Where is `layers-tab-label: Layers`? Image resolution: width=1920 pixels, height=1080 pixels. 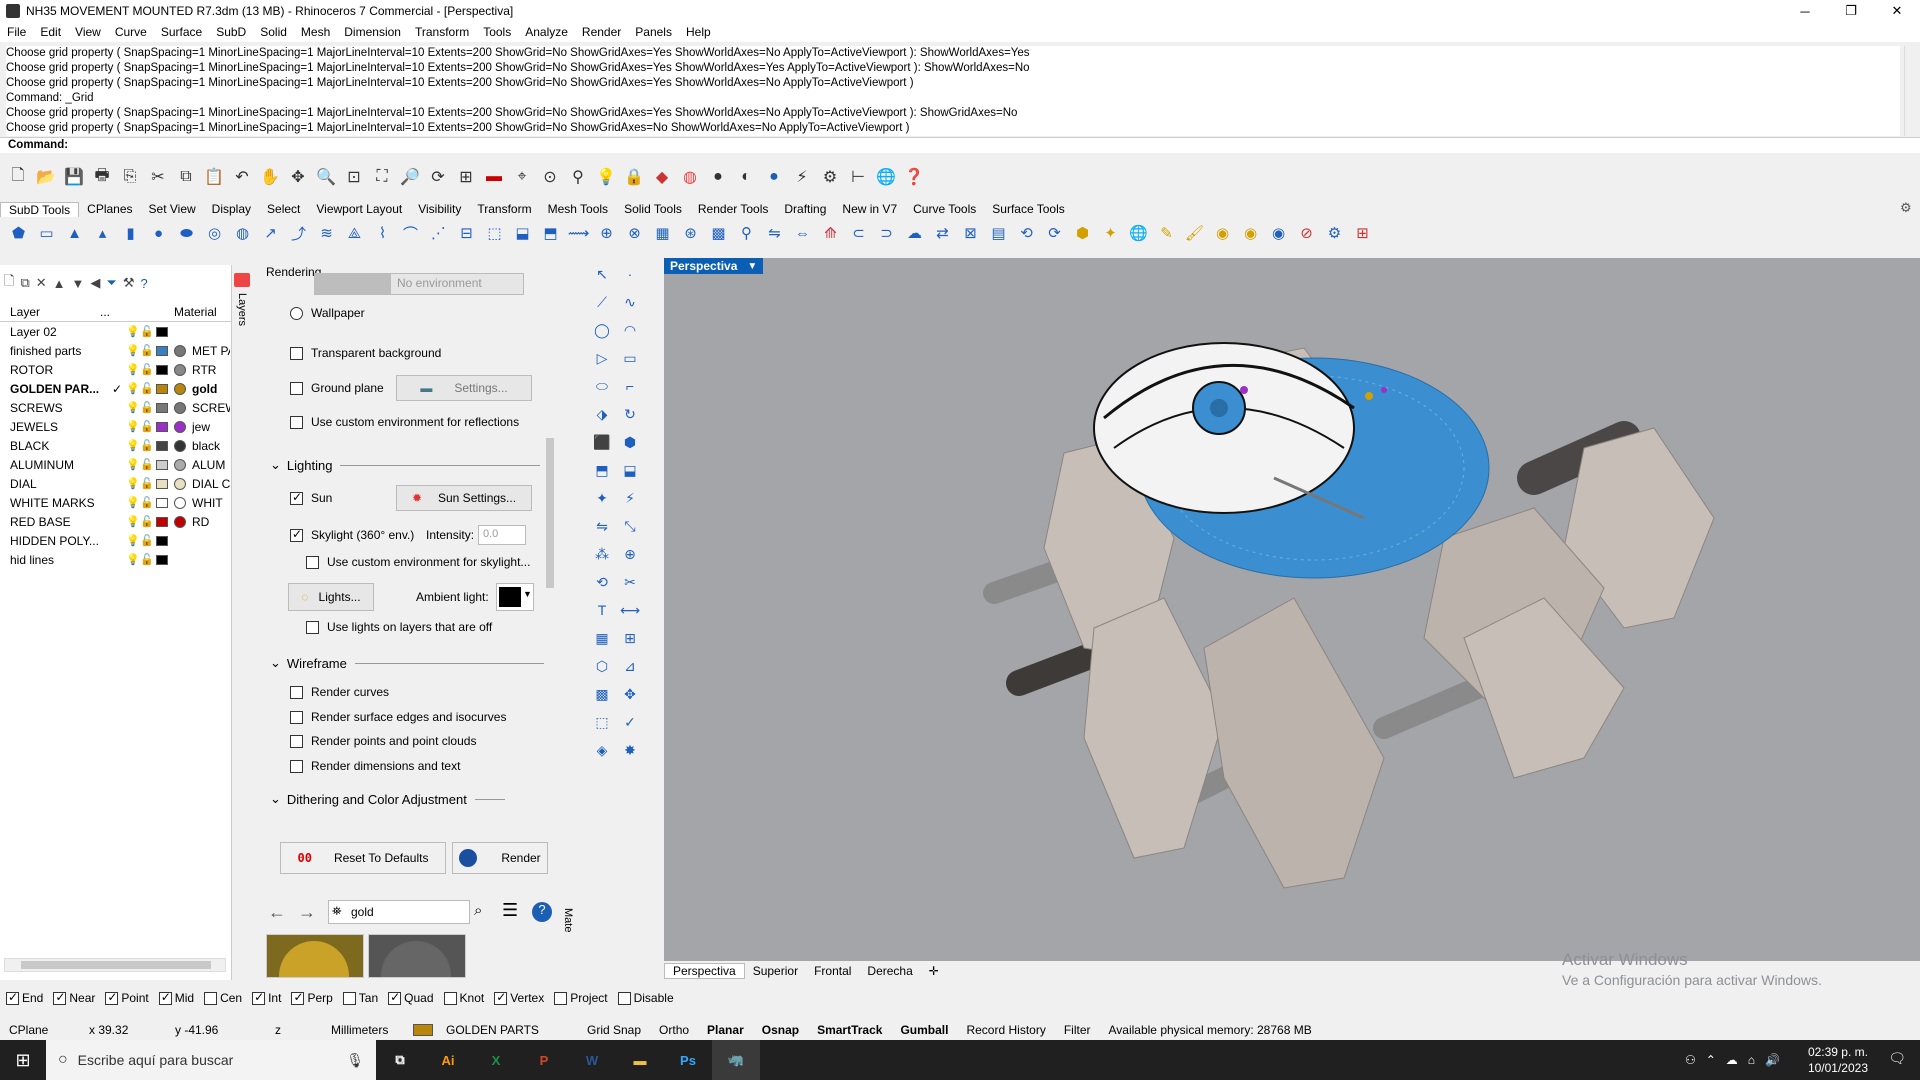 layers-tab-label: Layers is located at coordinates (242, 309).